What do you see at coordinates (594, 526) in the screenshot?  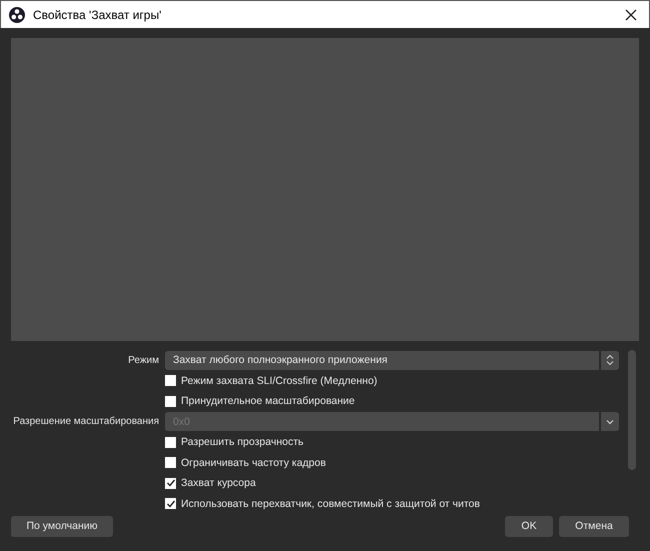 I see `cancel-button: Отмена` at bounding box center [594, 526].